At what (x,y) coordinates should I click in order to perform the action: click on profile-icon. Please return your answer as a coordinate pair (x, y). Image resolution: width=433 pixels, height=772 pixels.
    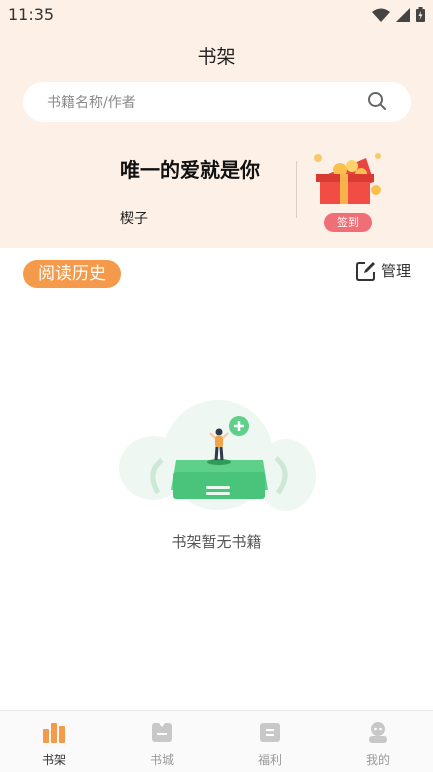
    Looking at the image, I should click on (378, 732).